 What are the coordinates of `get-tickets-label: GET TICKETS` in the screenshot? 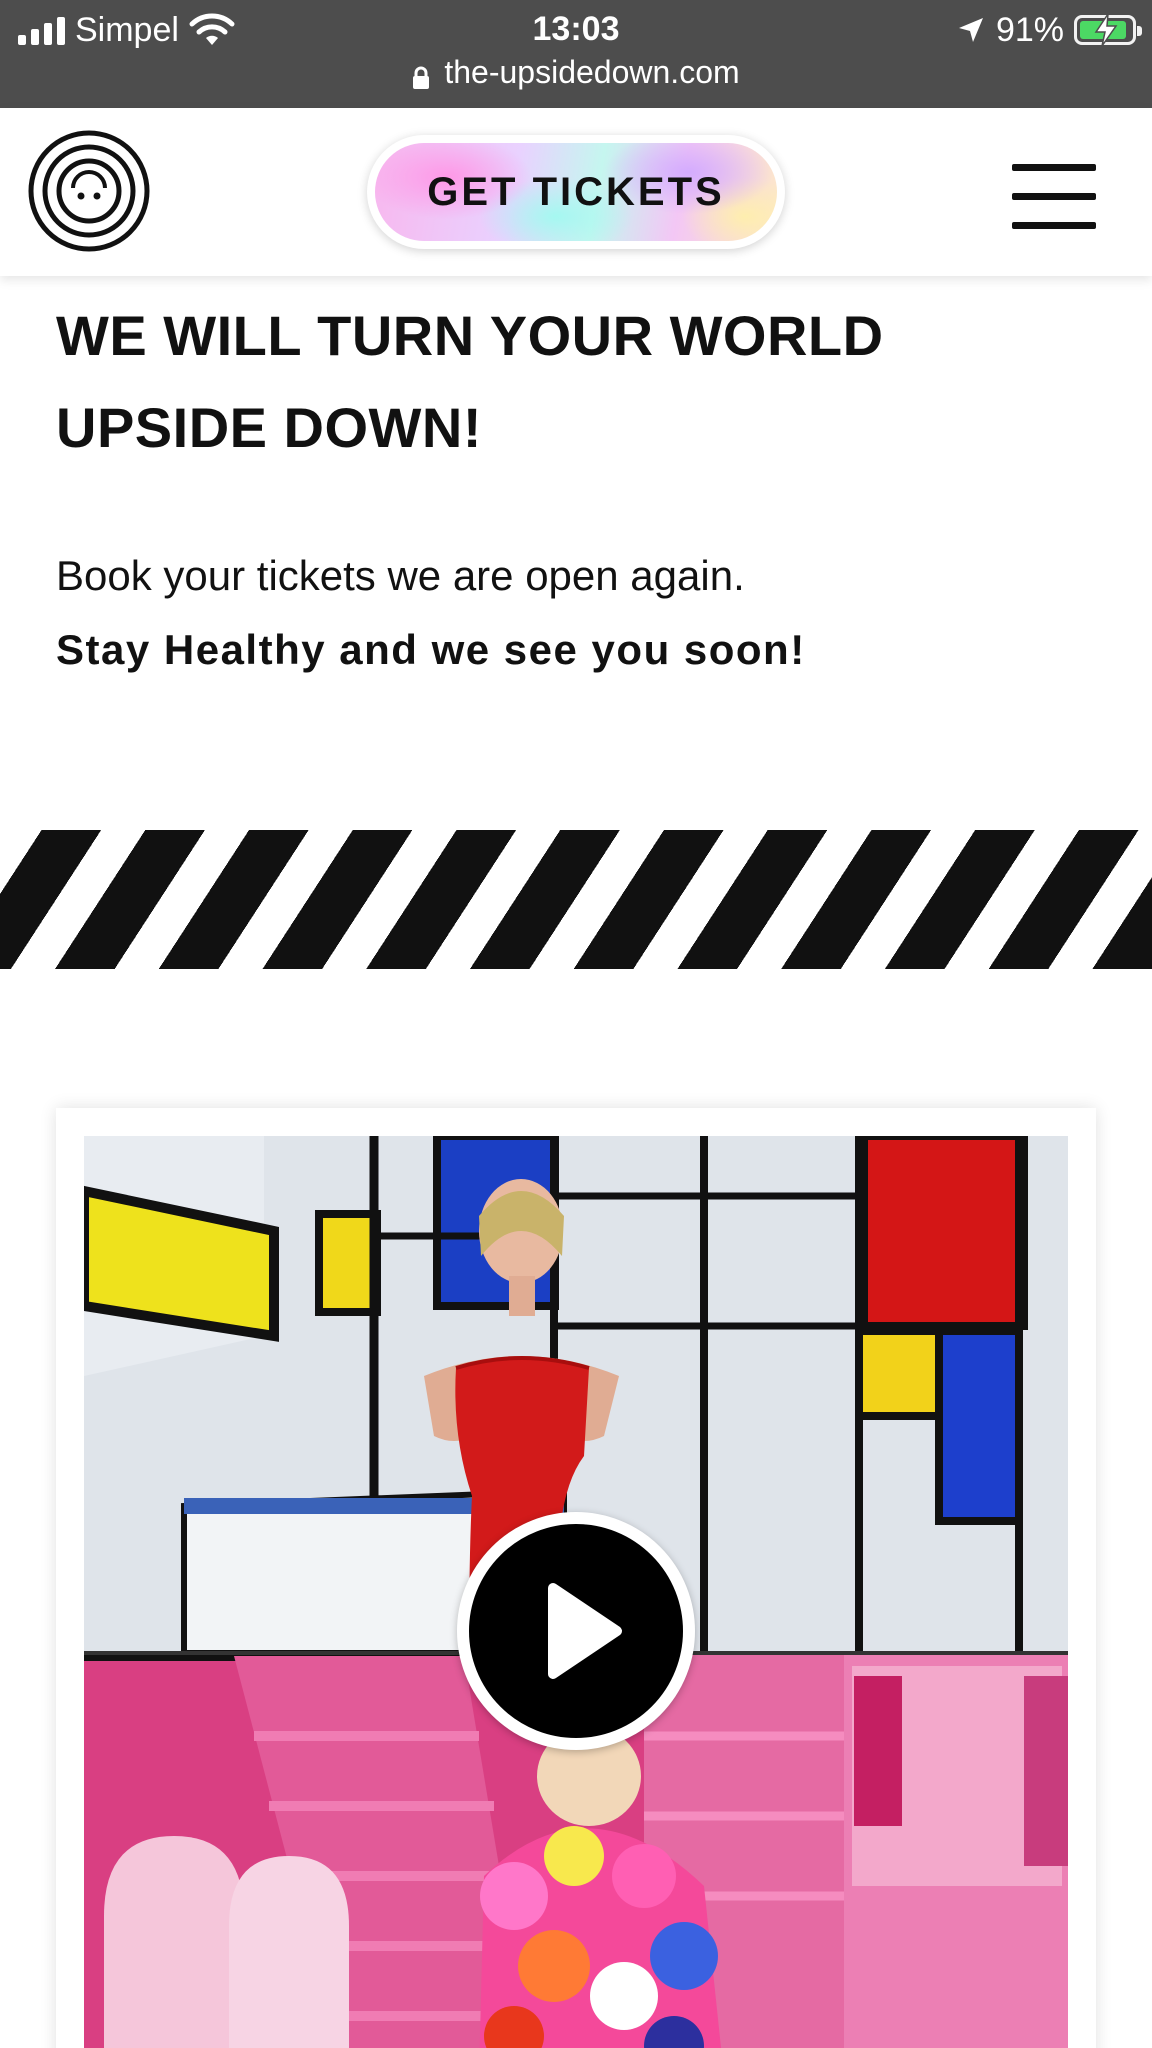 It's located at (576, 192).